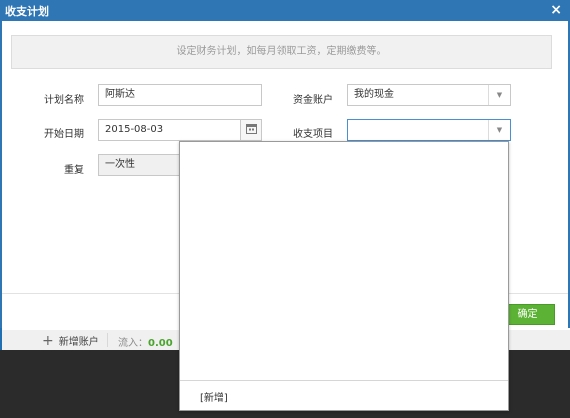 This screenshot has height=418, width=570. What do you see at coordinates (107, 340) in the screenshot?
I see `toolbar-divider` at bounding box center [107, 340].